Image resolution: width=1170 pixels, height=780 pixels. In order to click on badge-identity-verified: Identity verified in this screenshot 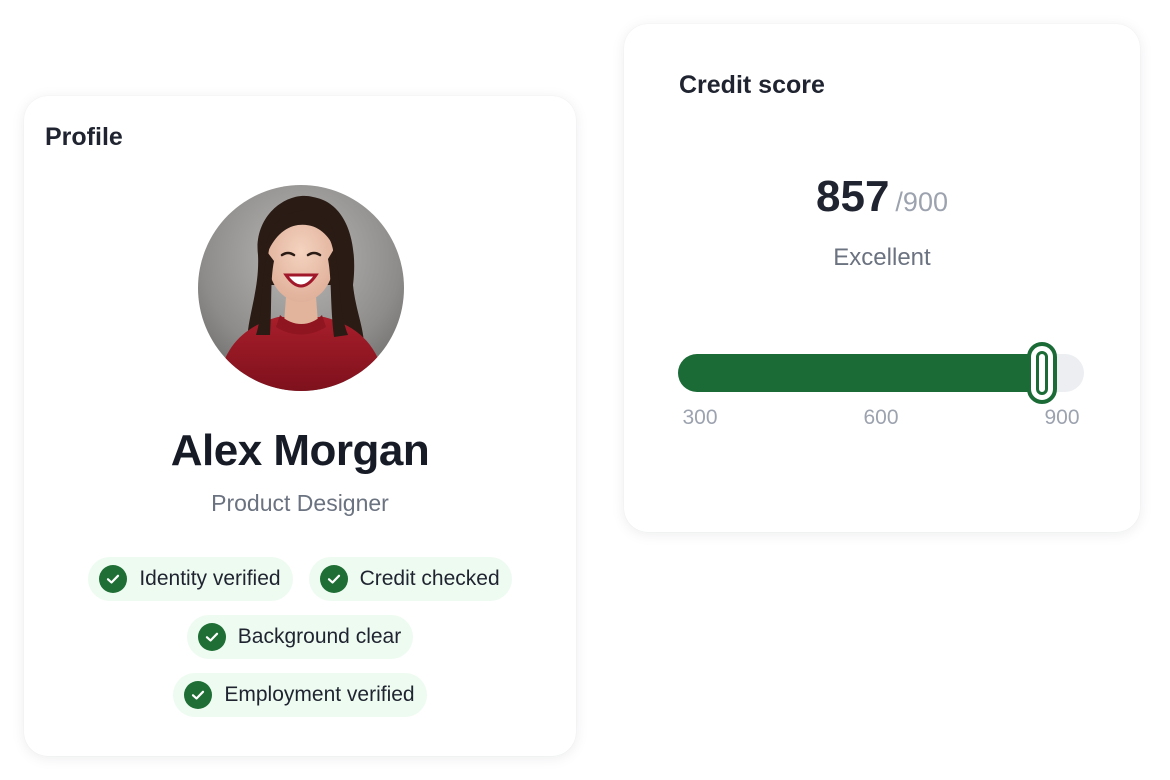, I will do `click(190, 579)`.